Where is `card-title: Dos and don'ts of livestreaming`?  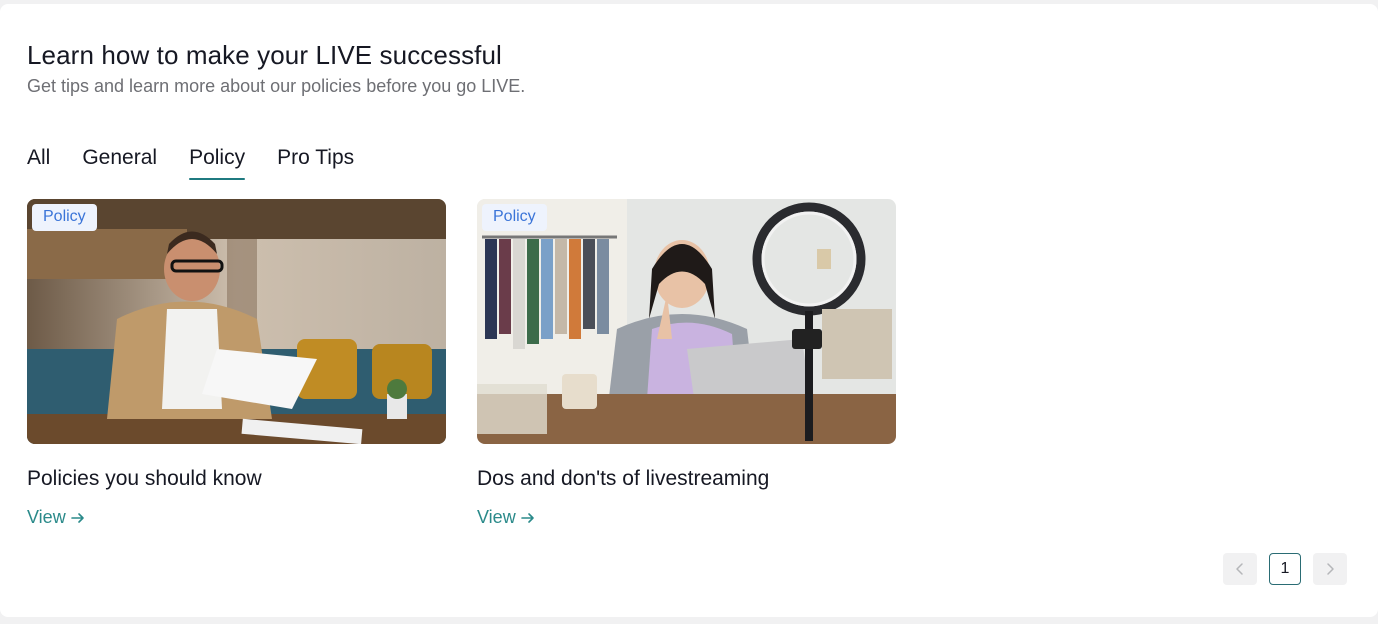 card-title: Dos and don'ts of livestreaming is located at coordinates (623, 478).